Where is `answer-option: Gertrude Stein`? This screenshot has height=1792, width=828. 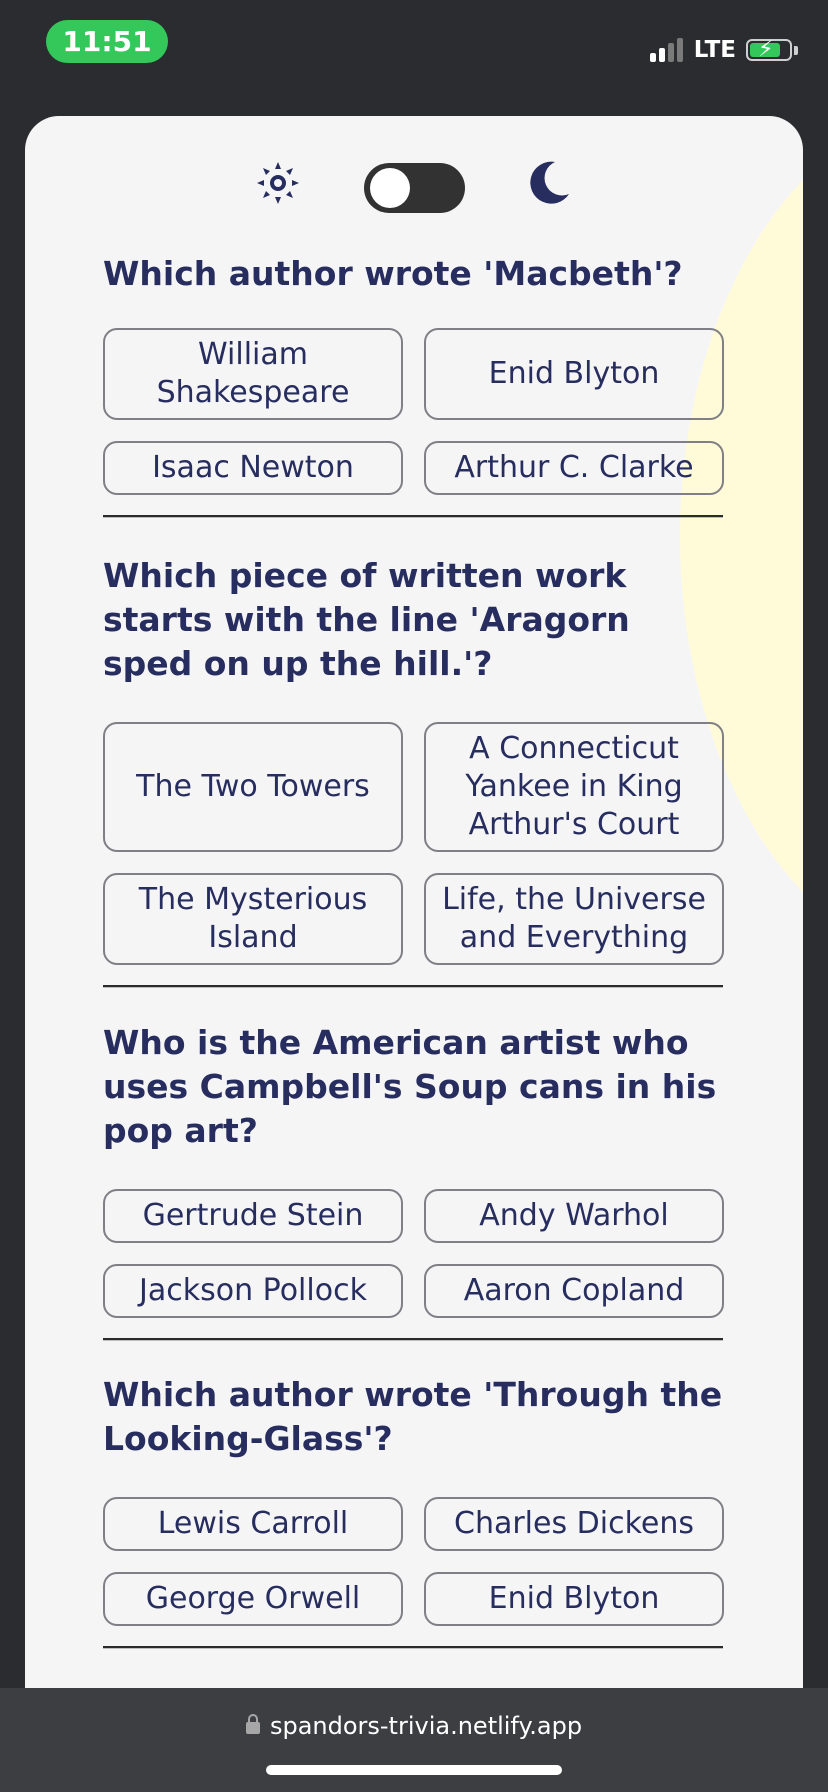 answer-option: Gertrude Stein is located at coordinates (253, 1216).